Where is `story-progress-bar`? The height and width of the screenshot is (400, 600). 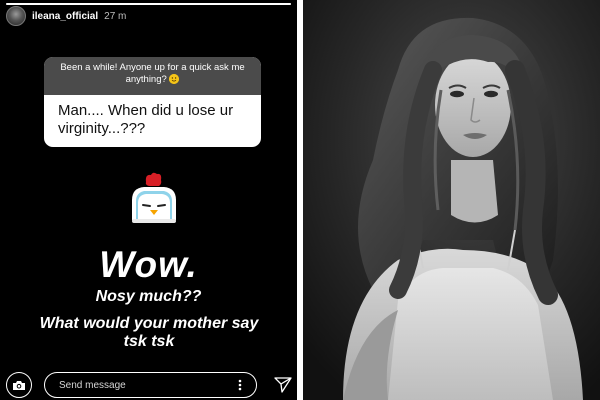
story-progress-bar is located at coordinates (148, 4).